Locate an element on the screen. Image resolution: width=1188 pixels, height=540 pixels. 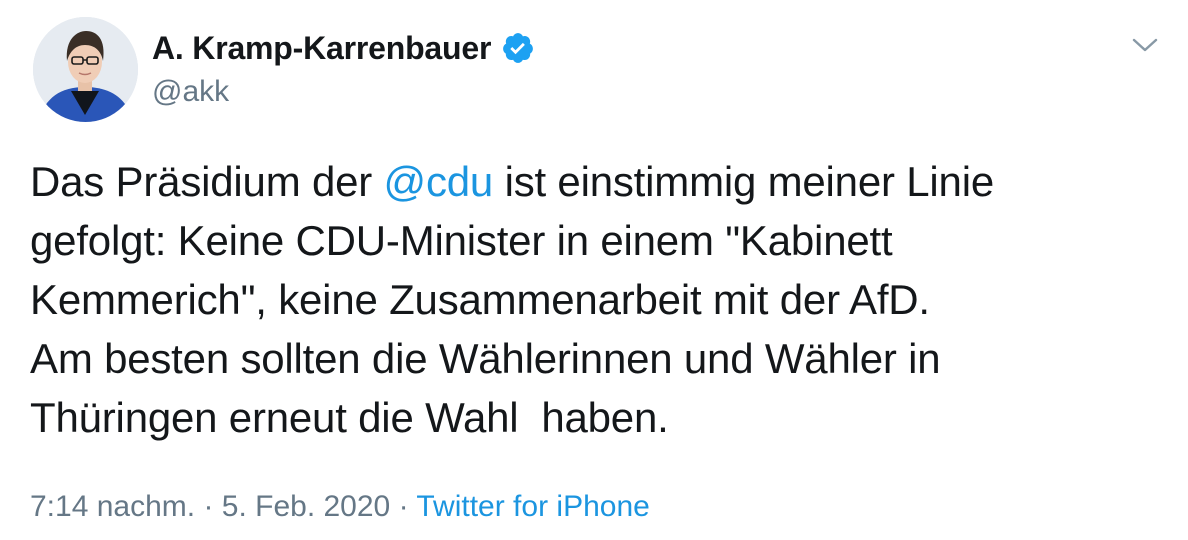
tweet-time: 7:14 nachm. is located at coordinates (112, 506).